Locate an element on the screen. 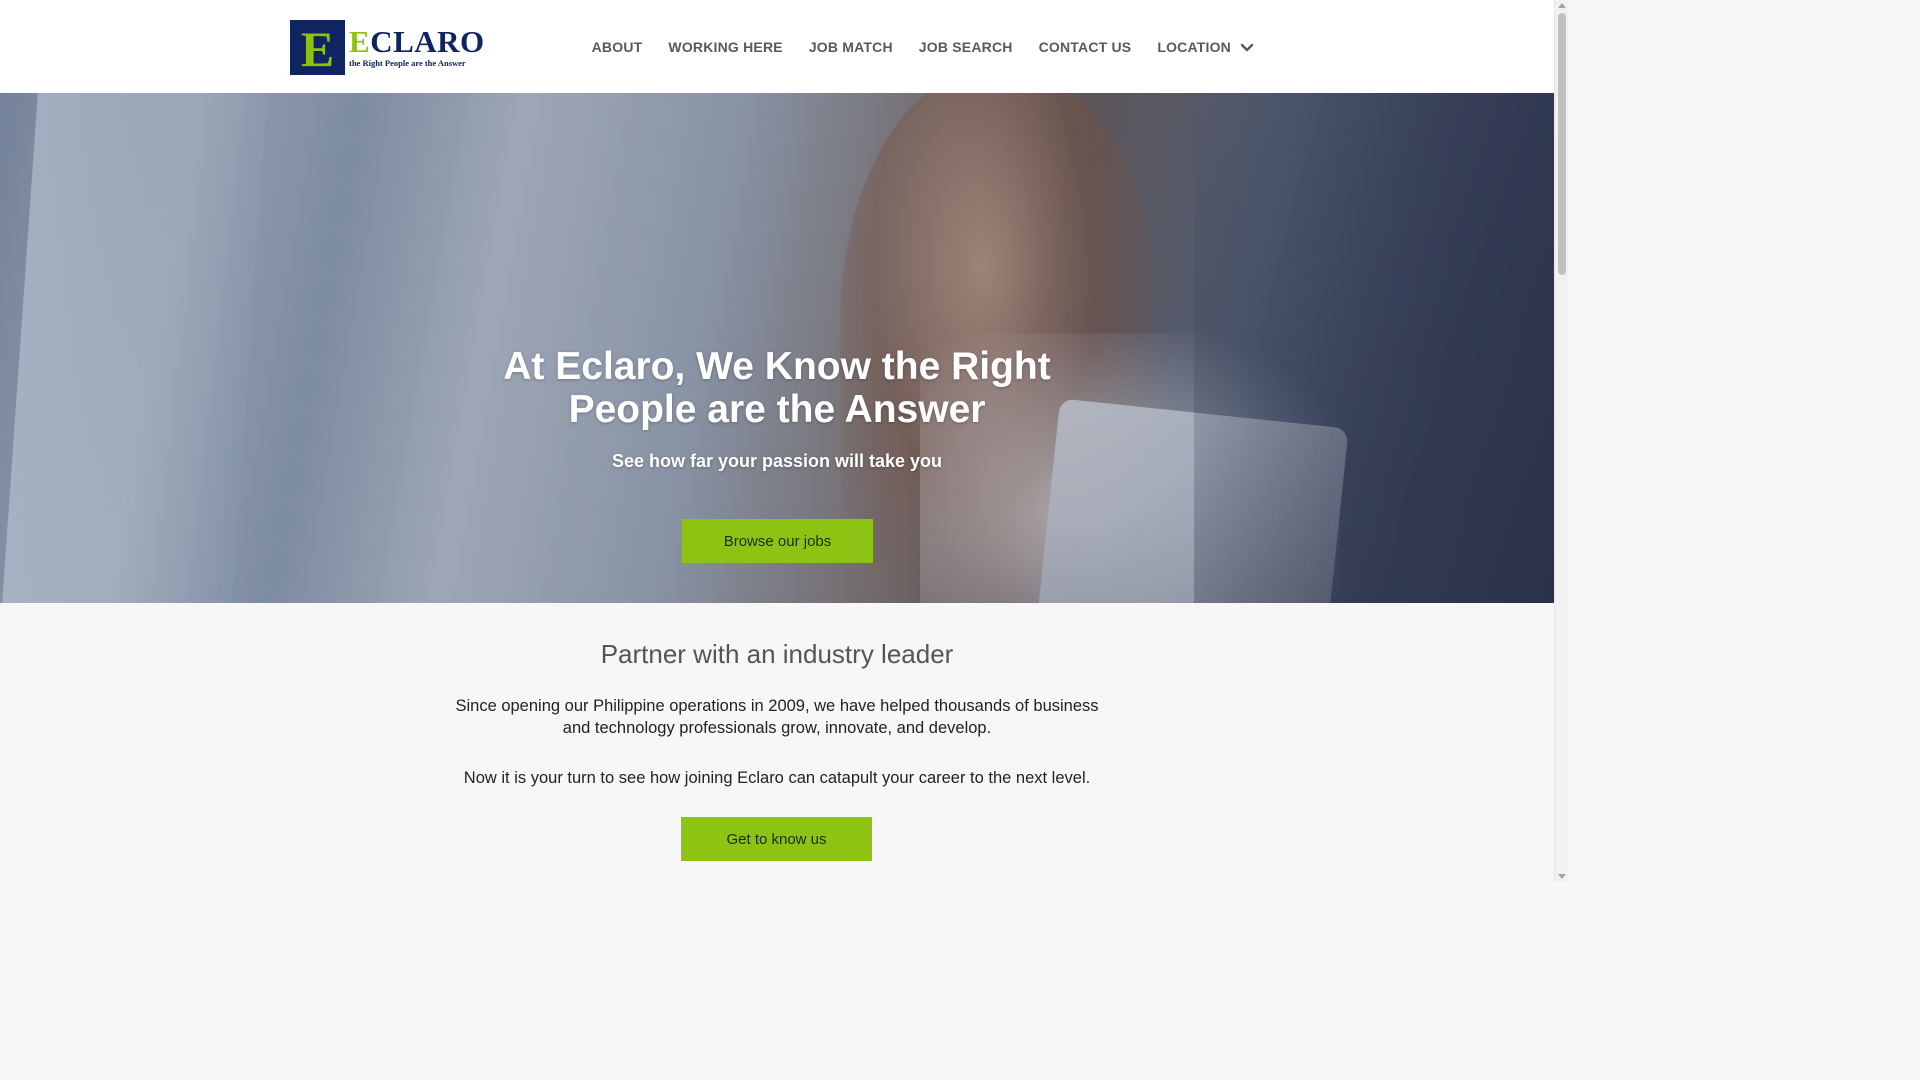 The height and width of the screenshot is (1080, 1920). chevron-down-icon is located at coordinates (1247, 47).